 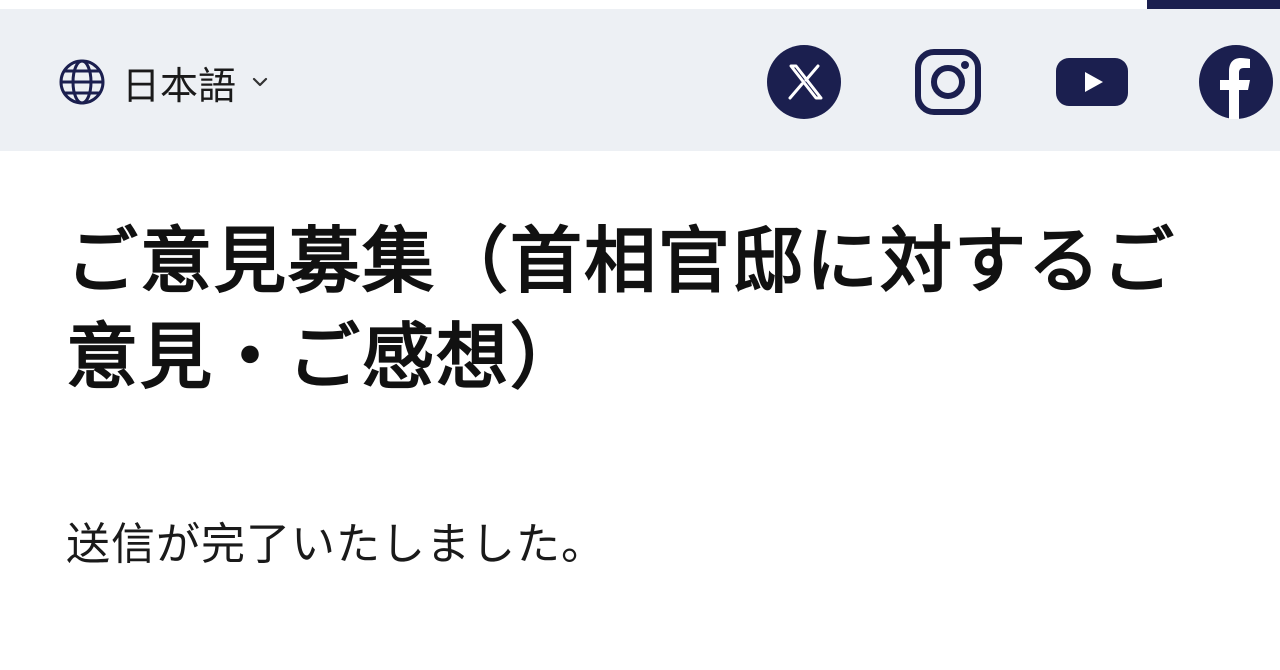 I want to click on facebook-icon, so click(x=1236, y=82).